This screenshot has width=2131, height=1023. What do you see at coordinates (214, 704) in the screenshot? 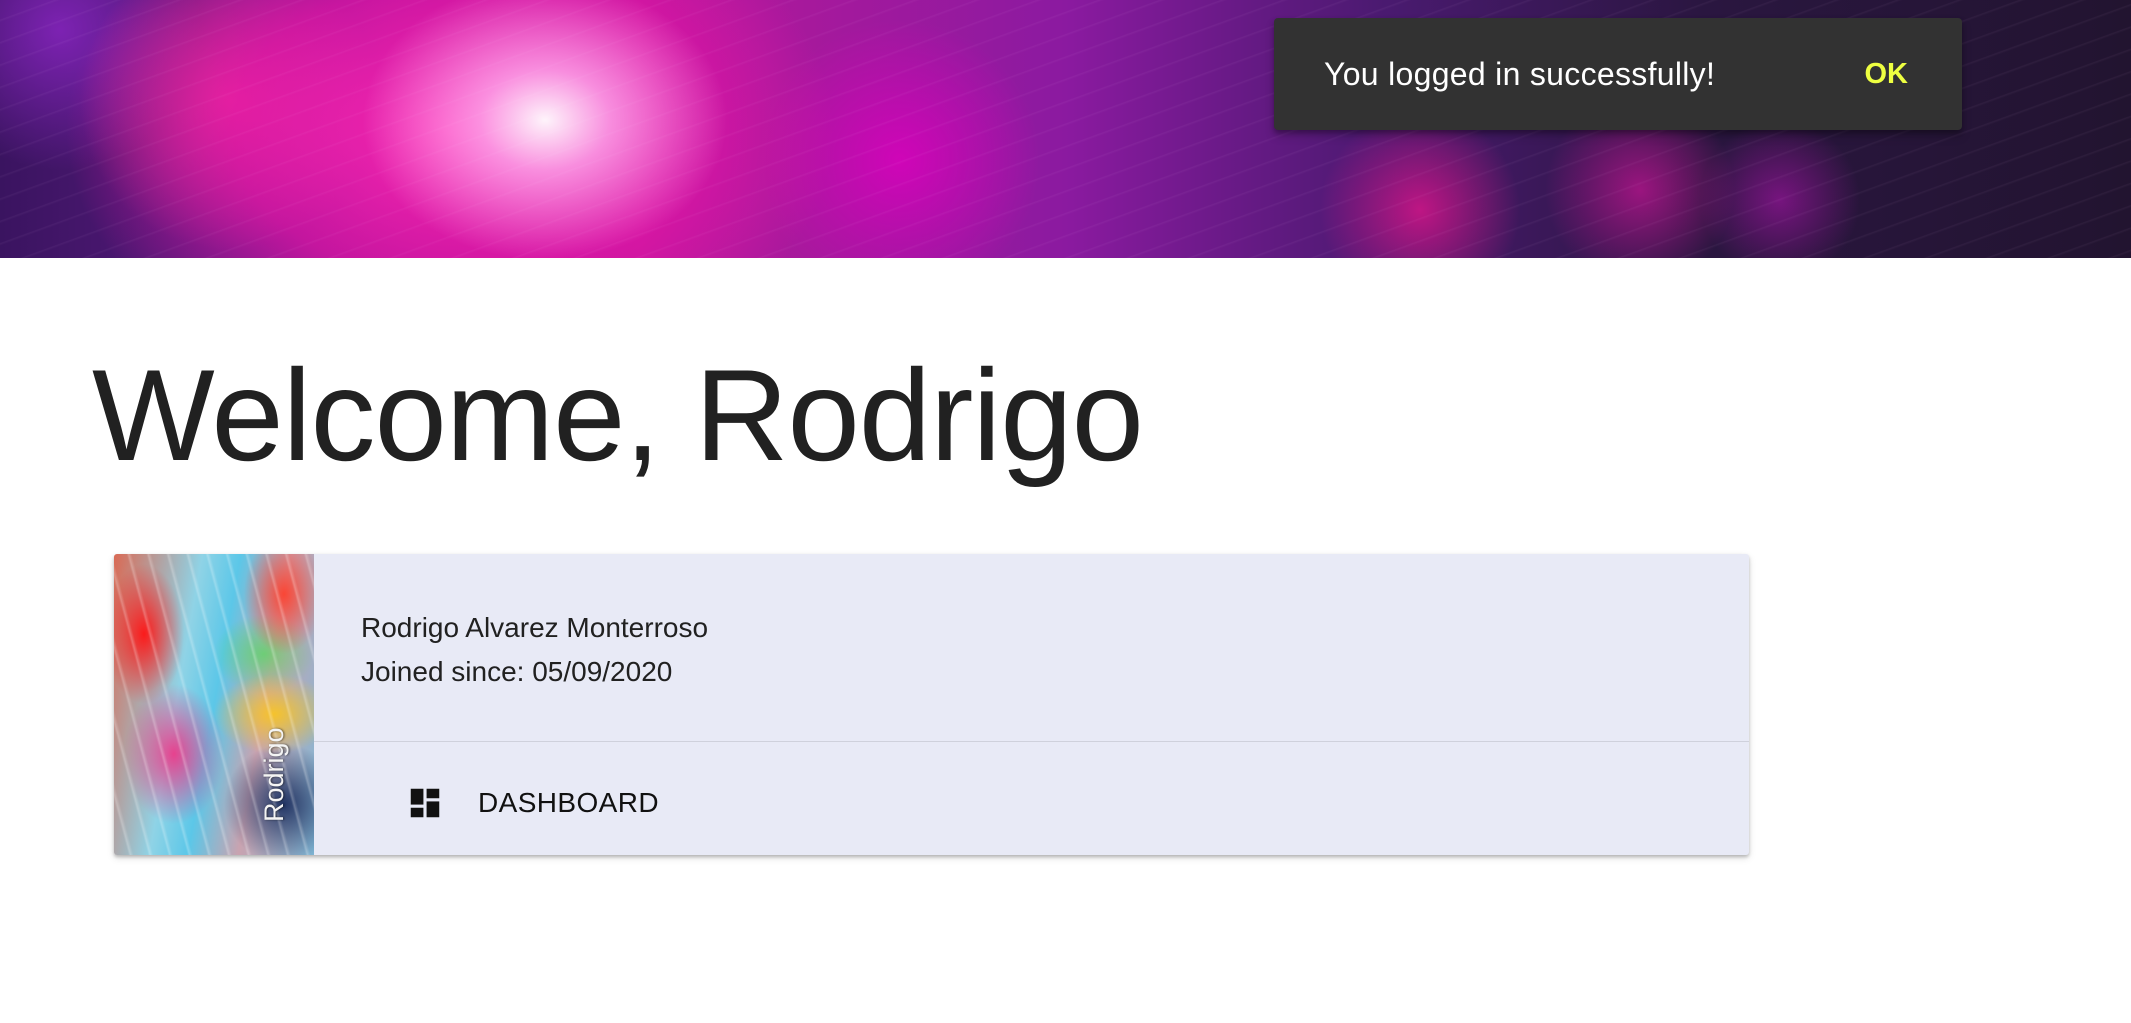
I see `profile-card-image: Rodrigo` at bounding box center [214, 704].